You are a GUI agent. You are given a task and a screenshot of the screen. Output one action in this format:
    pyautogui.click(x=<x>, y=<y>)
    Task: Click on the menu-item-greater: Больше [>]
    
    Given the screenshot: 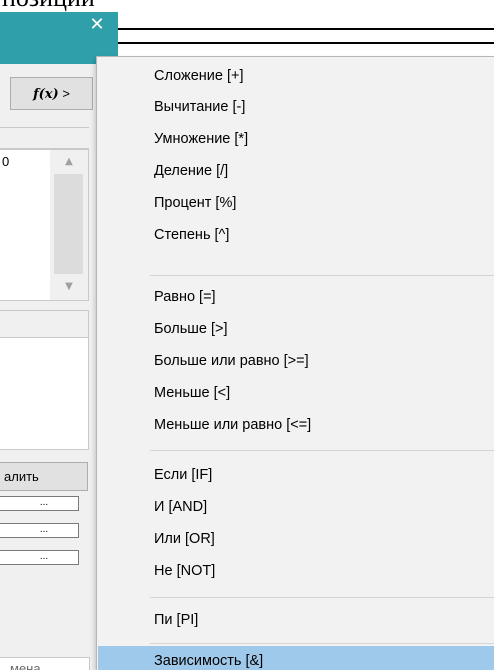 What is the action you would take?
    pyautogui.click(x=296, y=329)
    